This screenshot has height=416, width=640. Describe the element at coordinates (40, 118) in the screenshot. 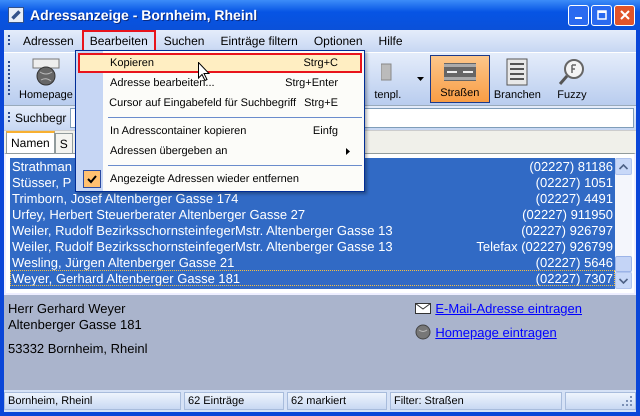

I see `search-label: Suchbegr` at that location.